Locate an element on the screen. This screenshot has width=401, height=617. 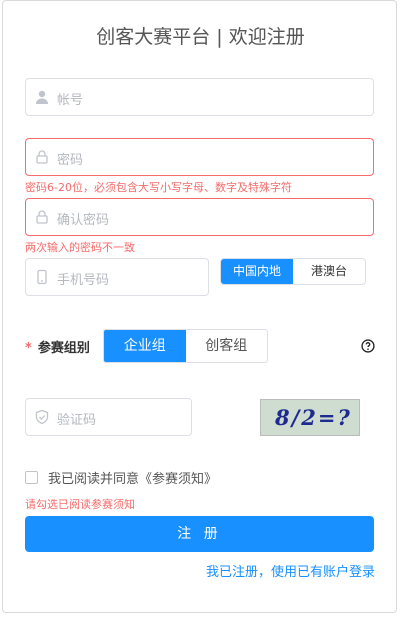
captcha-input: 验证码 is located at coordinates (108, 417).